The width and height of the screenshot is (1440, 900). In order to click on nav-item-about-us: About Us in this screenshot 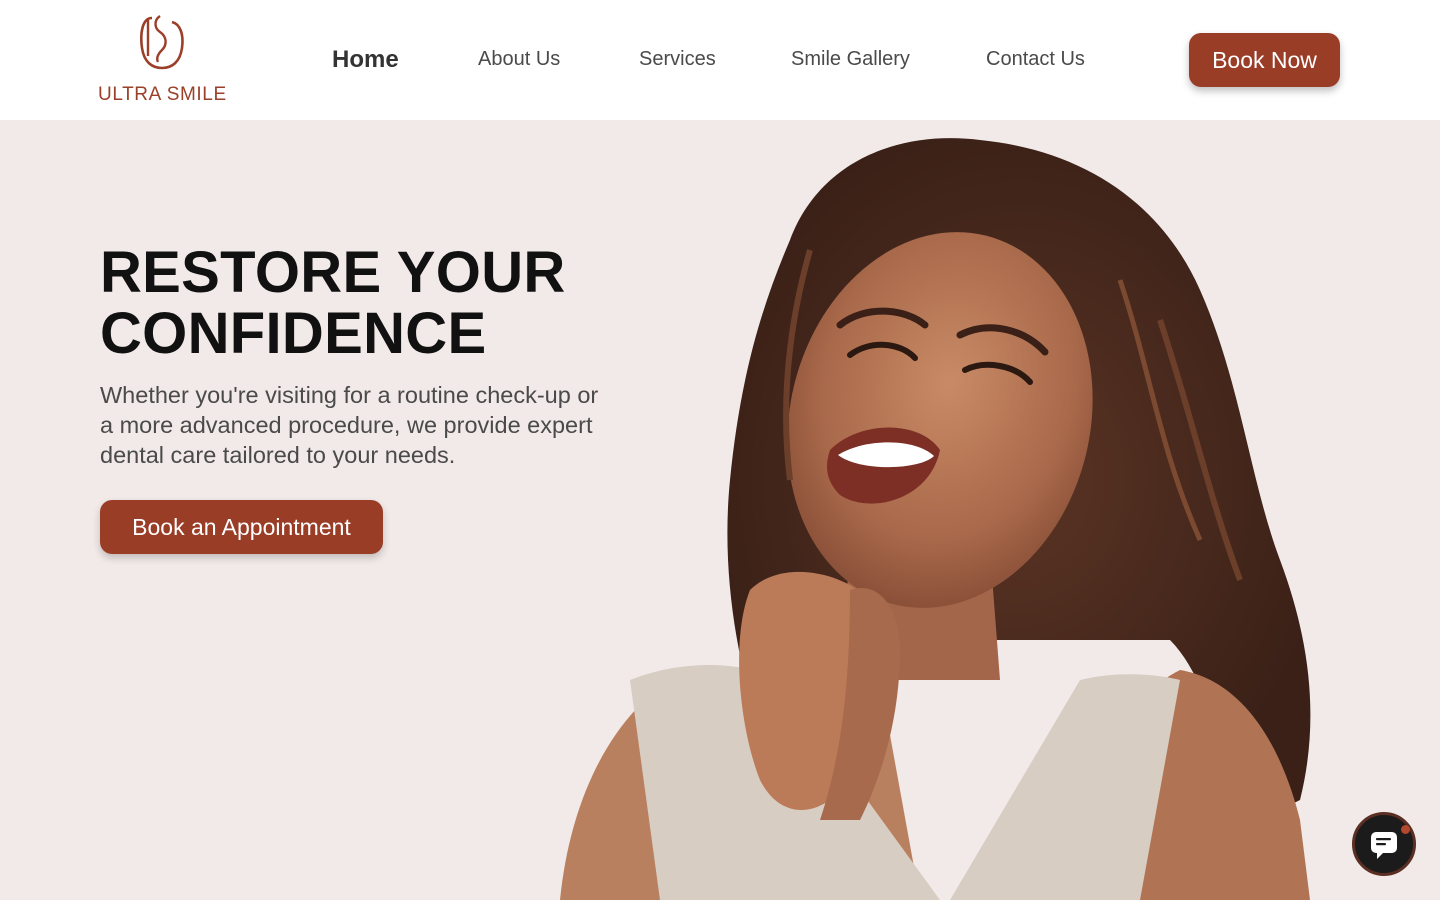, I will do `click(519, 59)`.